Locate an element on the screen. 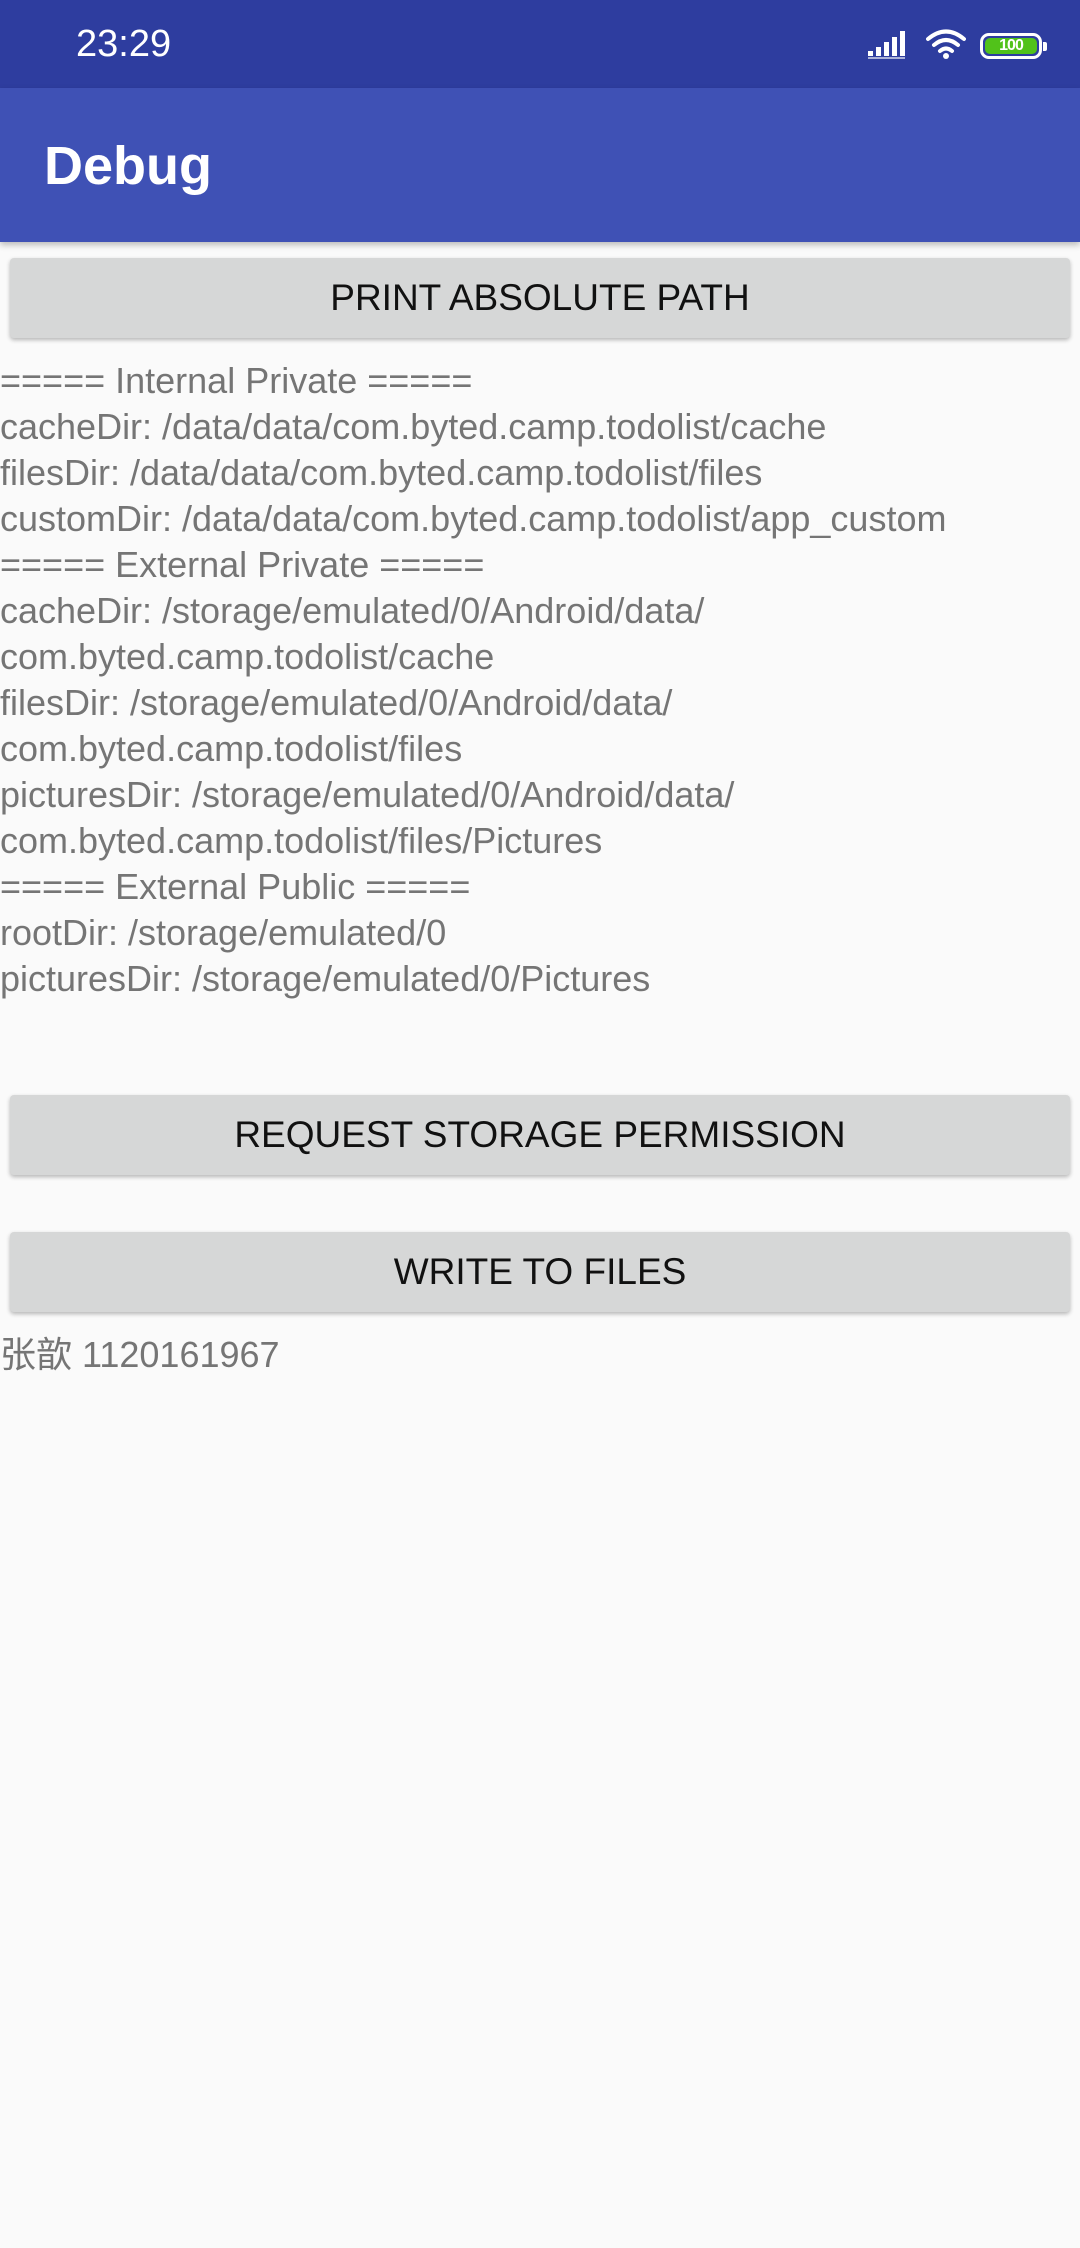 This screenshot has height=2248, width=1080. battery-level: 100 is located at coordinates (1011, 45).